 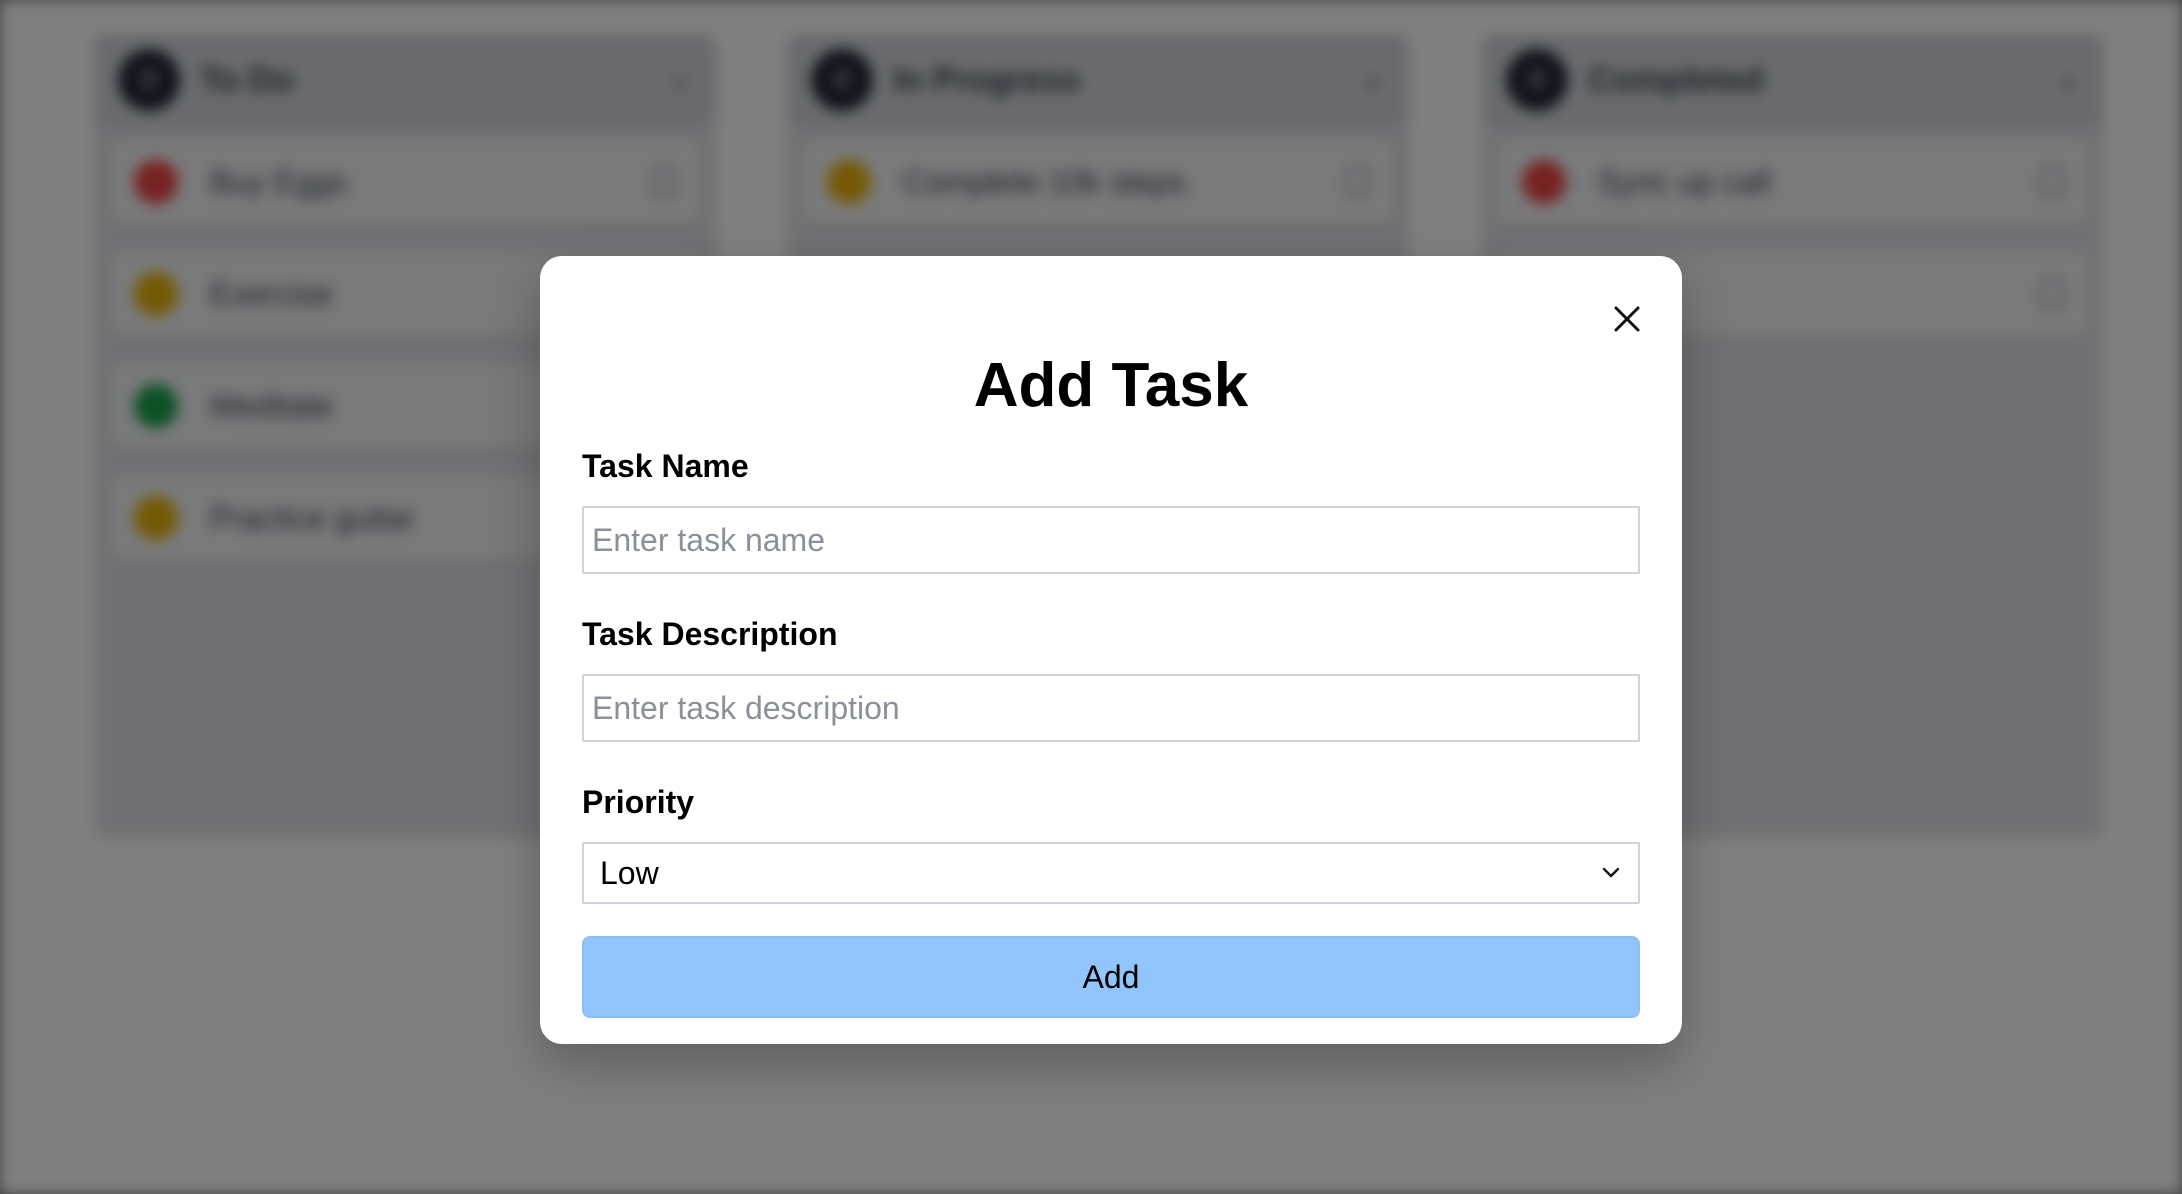 I want to click on modal-title: Add Task, so click(x=1111, y=385).